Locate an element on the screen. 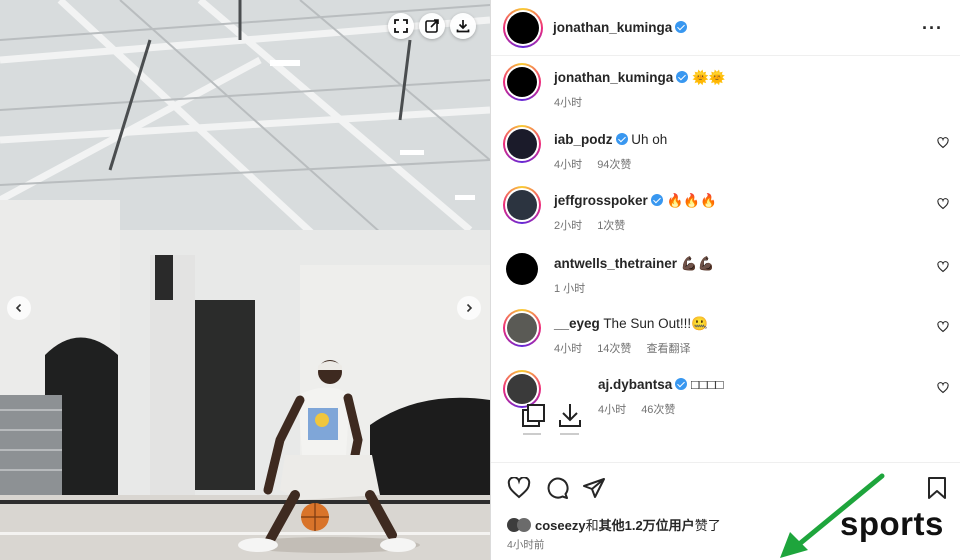 The height and width of the screenshot is (560, 960). comment-item: jeffgrosspoker 🔥🔥🔥 2小时 1次赞 is located at coordinates (725, 216).